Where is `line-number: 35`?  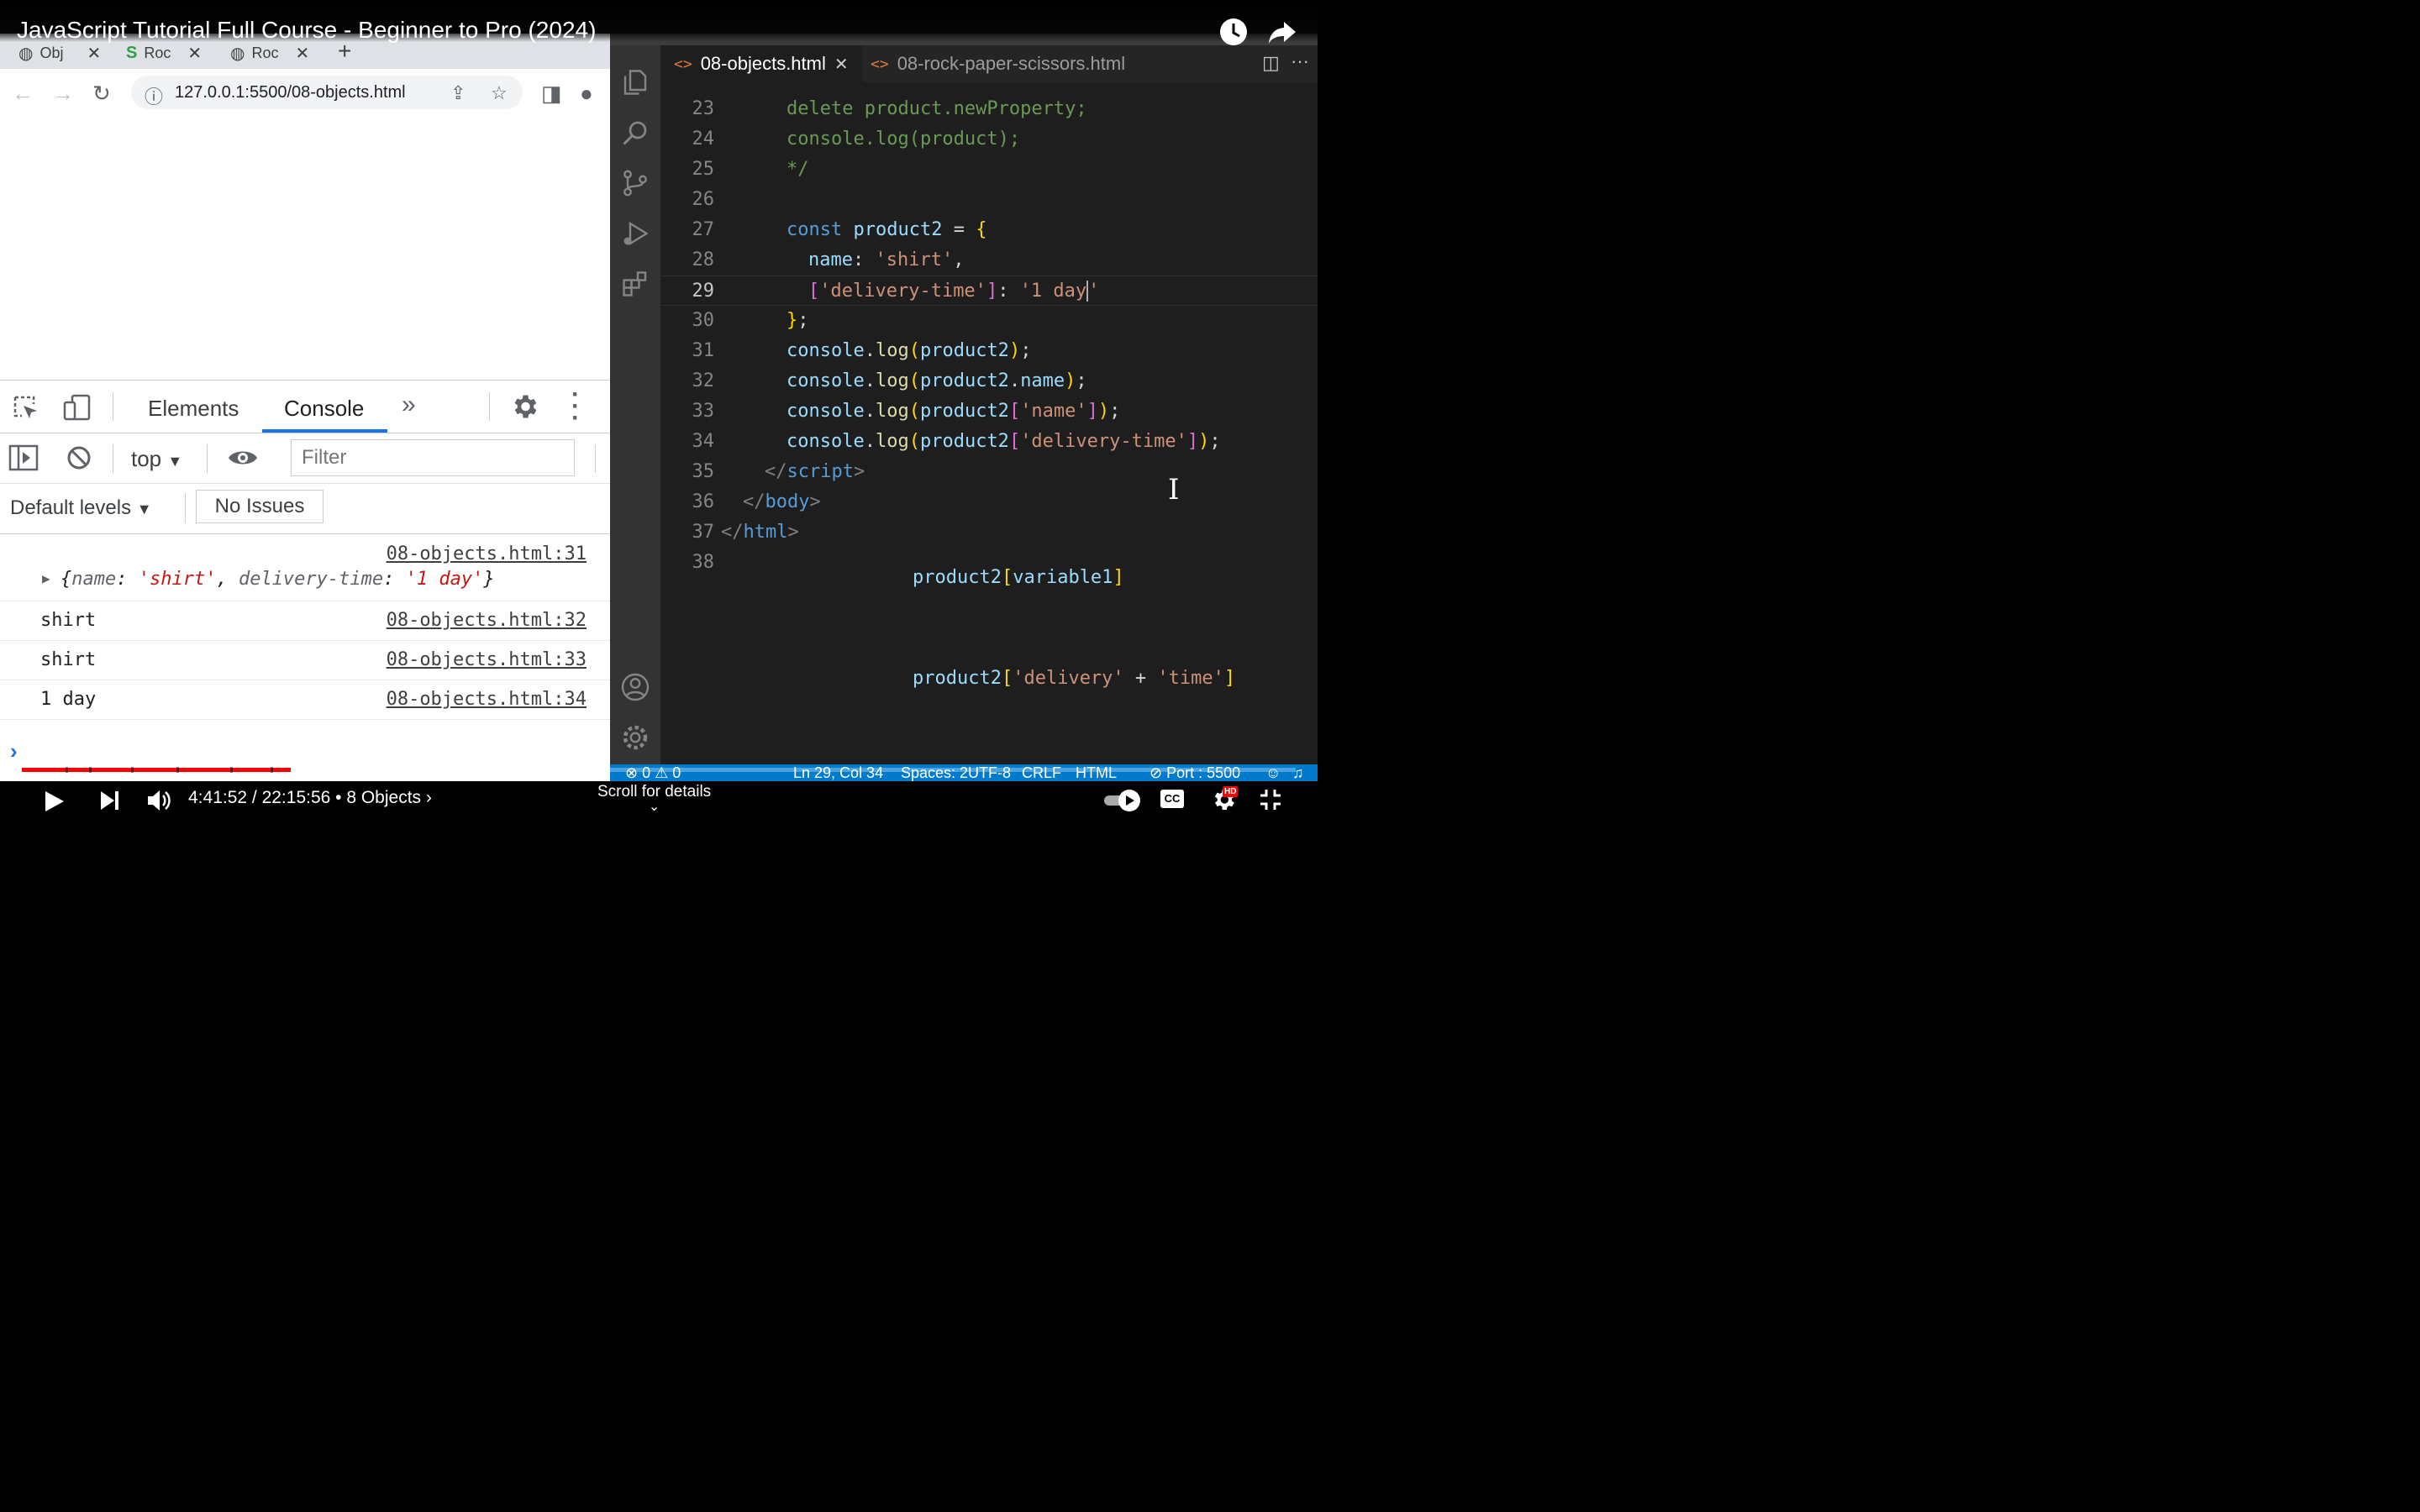
line-number: 35 is located at coordinates (704, 471).